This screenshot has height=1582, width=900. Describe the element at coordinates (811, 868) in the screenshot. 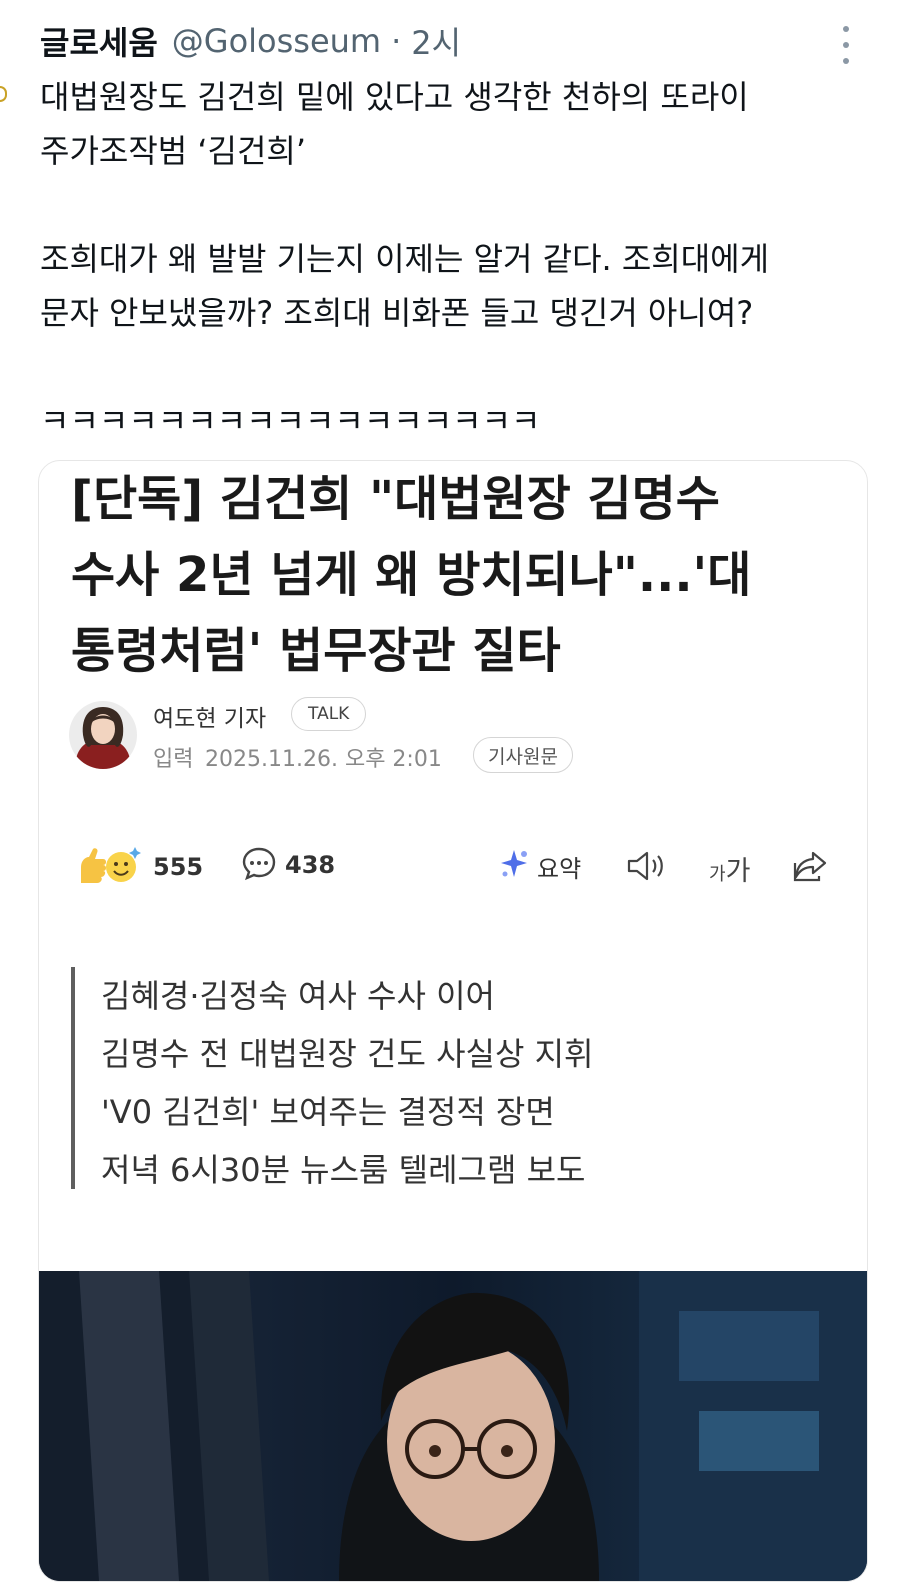

I see `share-icon` at that location.